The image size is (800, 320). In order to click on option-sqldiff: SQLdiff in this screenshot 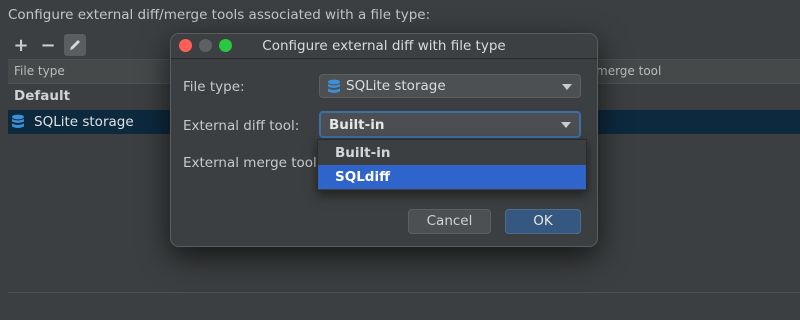, I will do `click(452, 177)`.